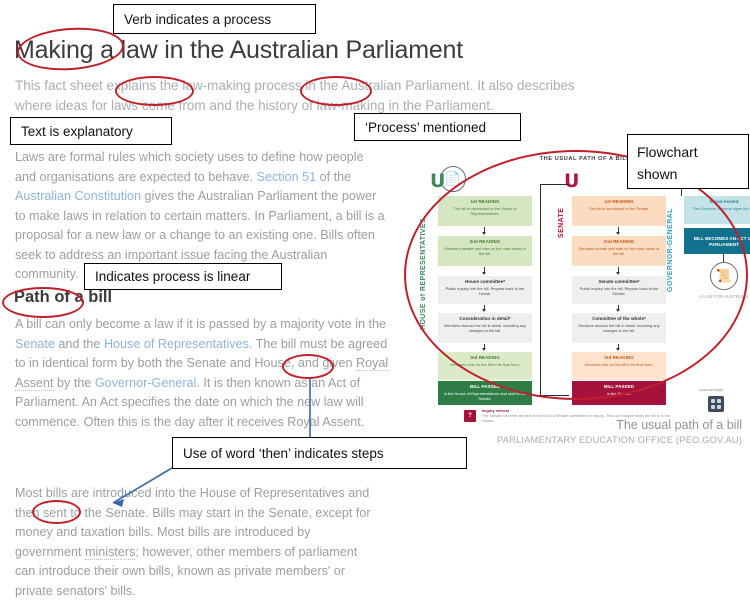 The height and width of the screenshot is (601, 750). What do you see at coordinates (426, 127) in the screenshot?
I see `callout-text: ‘Process’ mentioned` at bounding box center [426, 127].